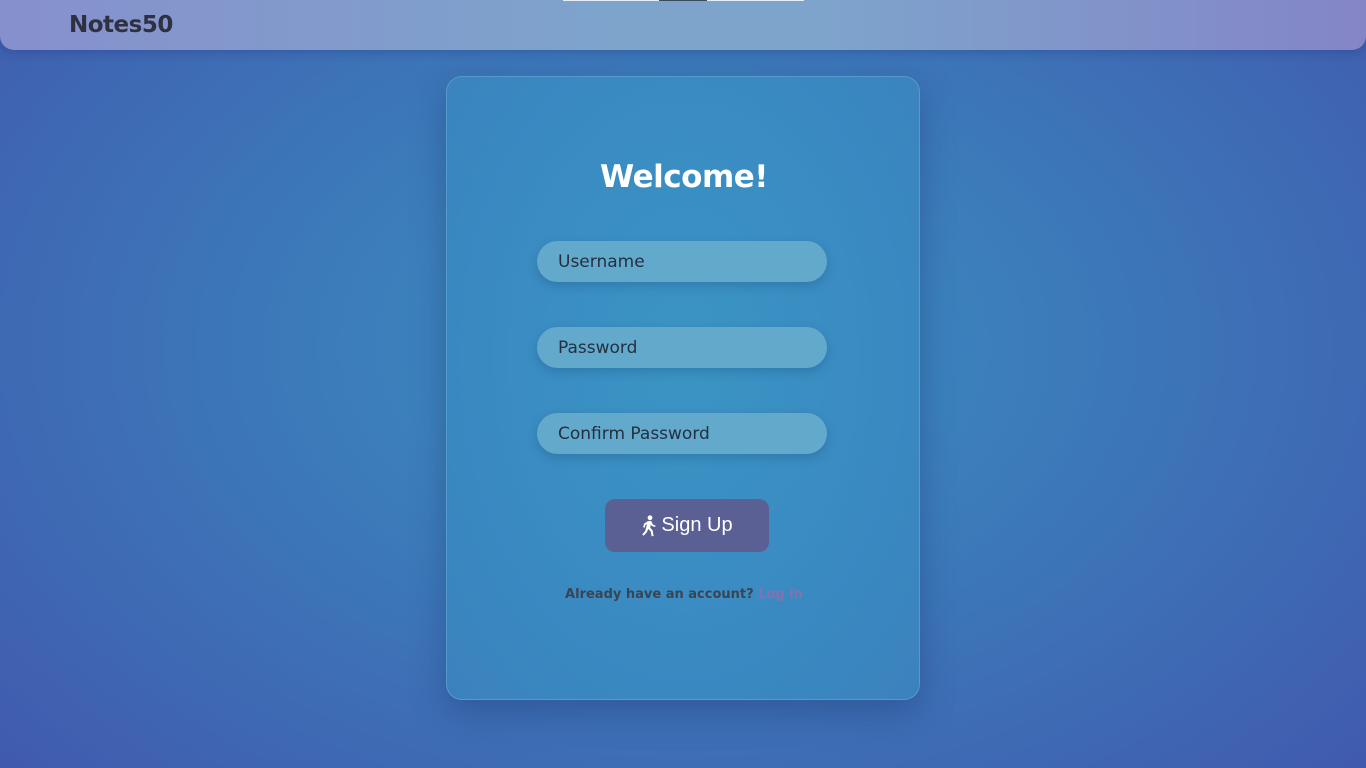  I want to click on top-strip-right, so click(755, 0).